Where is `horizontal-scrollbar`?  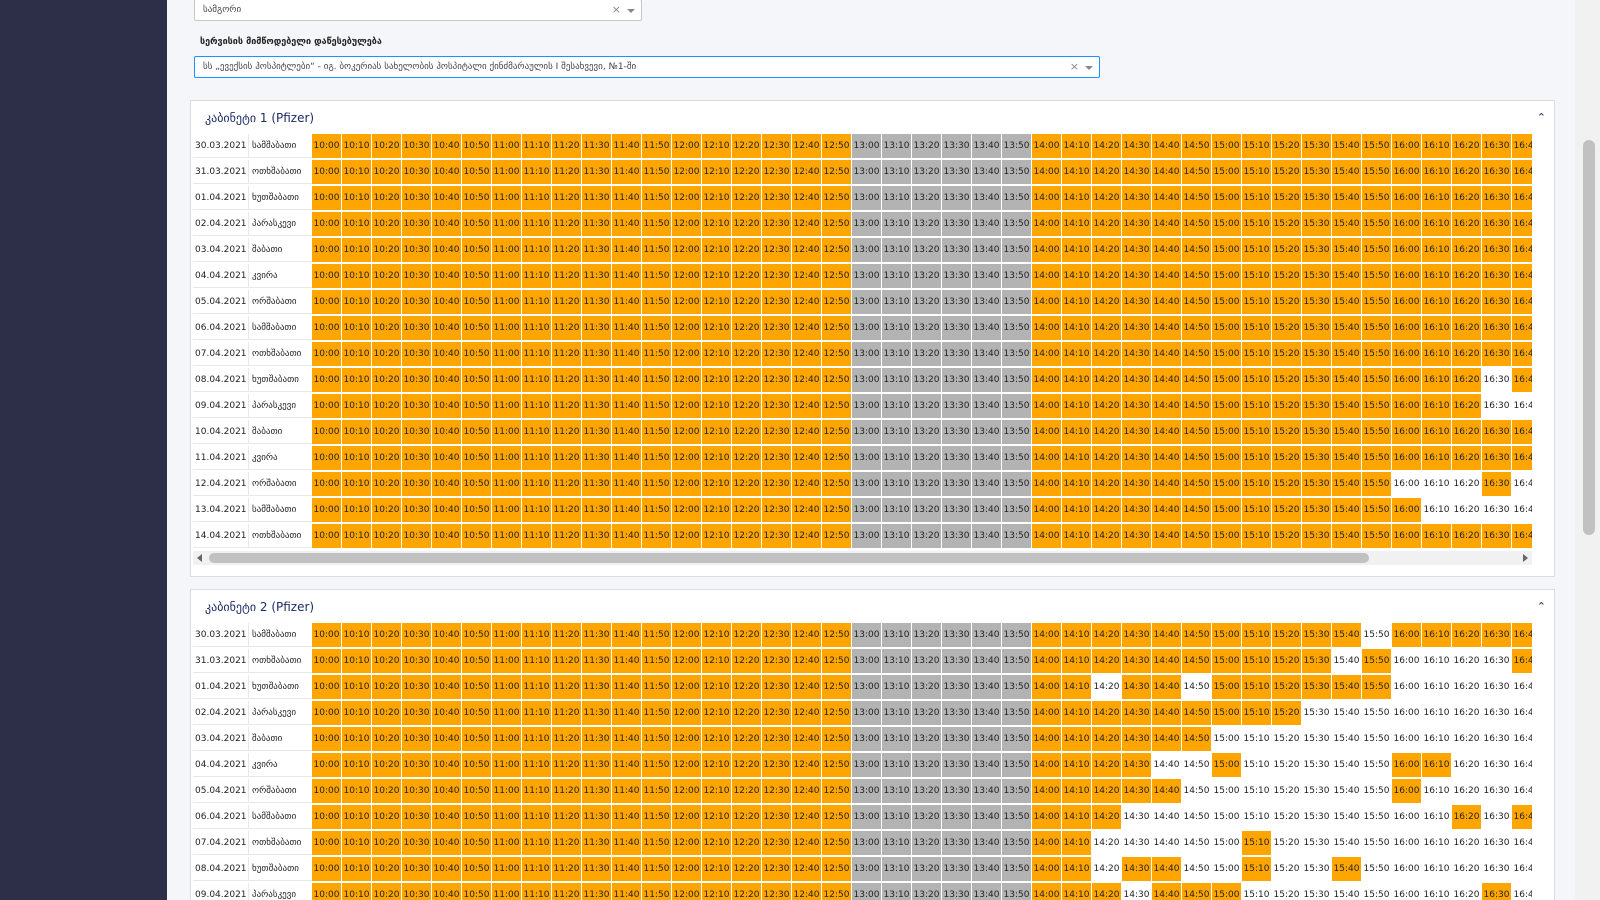 horizontal-scrollbar is located at coordinates (862, 558).